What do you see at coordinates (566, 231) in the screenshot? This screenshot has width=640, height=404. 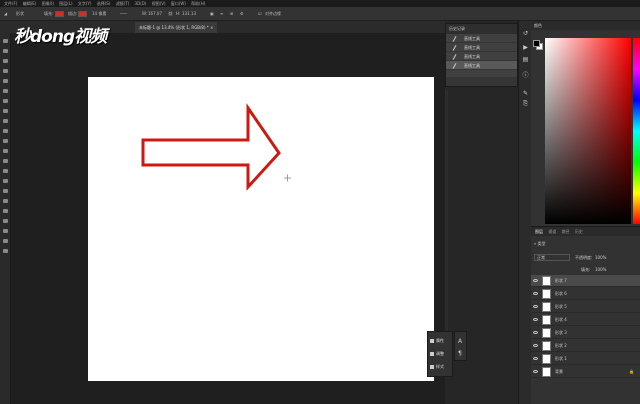 I see `tab-paths: 路径` at bounding box center [566, 231].